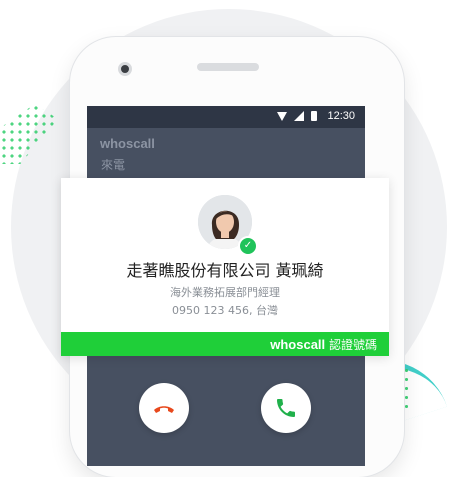 Image resolution: width=450 pixels, height=477 pixels. Describe the element at coordinates (225, 310) in the screenshot. I see `caller-phone-location: 0950 123 456, 台灣` at that location.